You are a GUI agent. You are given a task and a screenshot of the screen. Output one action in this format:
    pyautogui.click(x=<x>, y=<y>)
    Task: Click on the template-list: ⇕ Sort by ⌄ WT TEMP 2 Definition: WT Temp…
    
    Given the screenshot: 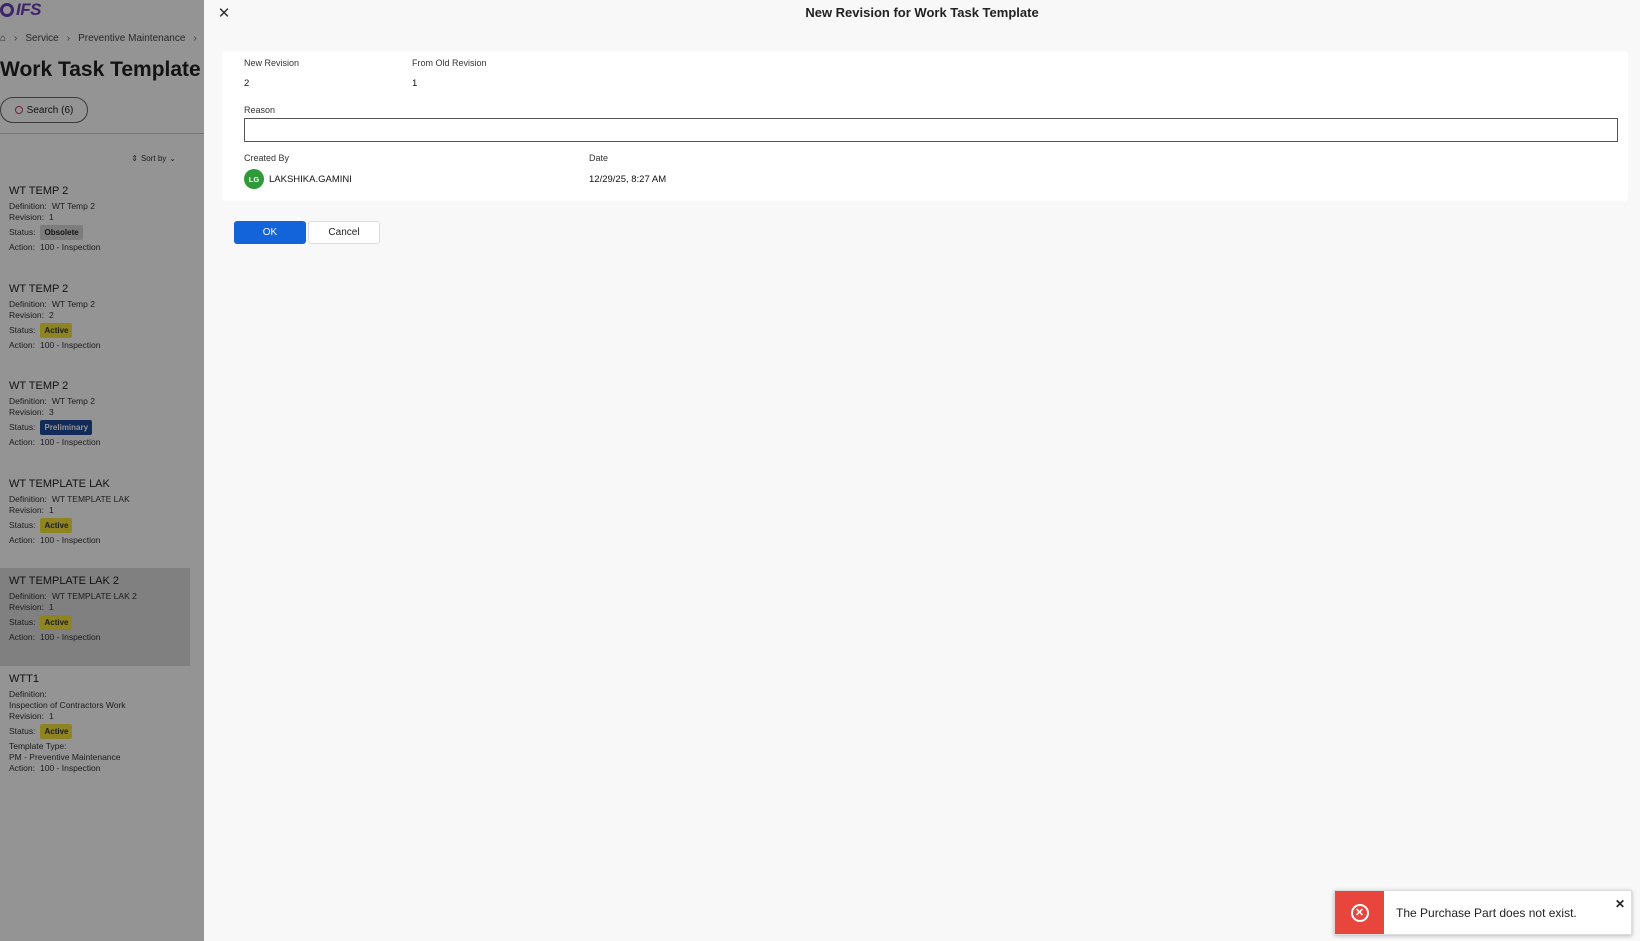 What is the action you would take?
    pyautogui.click(x=95, y=542)
    